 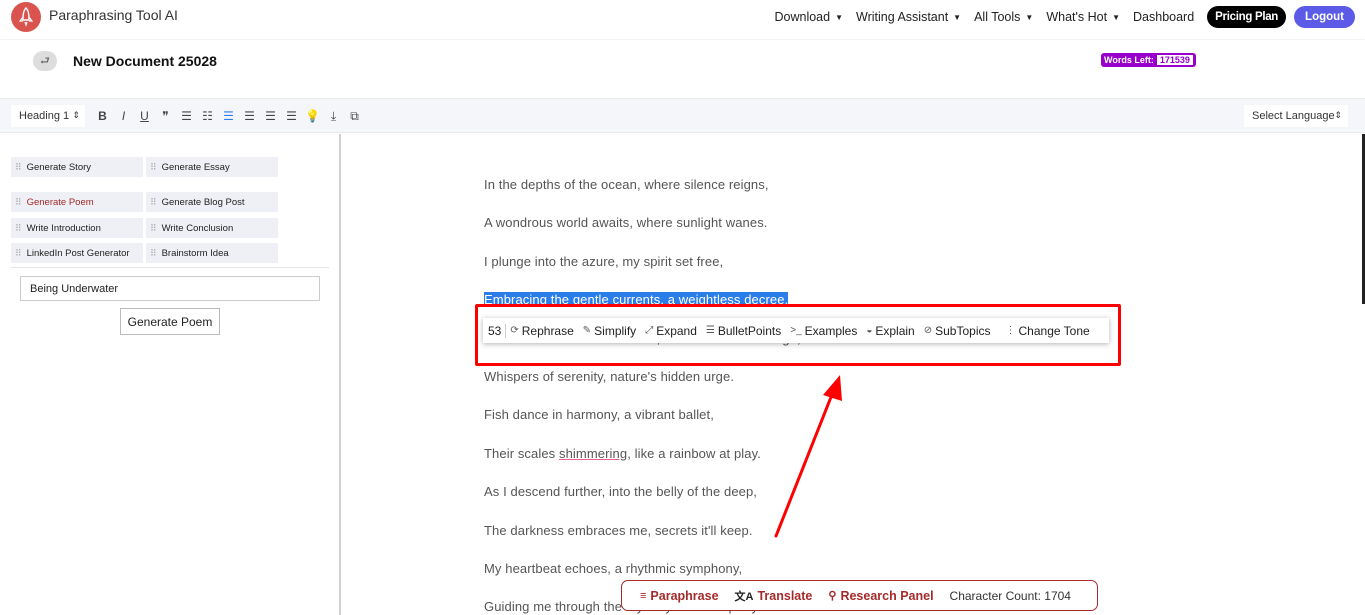 I want to click on align-left-icon: ☰, so click(x=228, y=116).